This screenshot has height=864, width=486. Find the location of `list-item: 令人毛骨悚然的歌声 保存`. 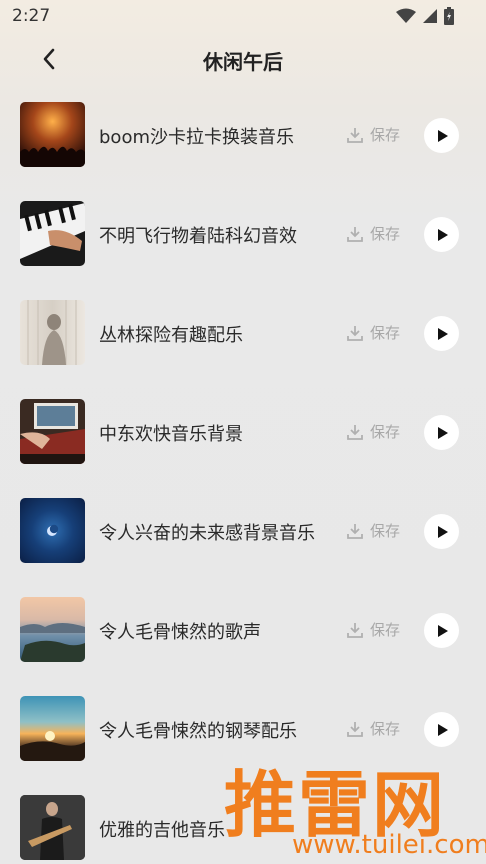

list-item: 令人毛骨悚然的歌声 保存 is located at coordinates (243, 630).